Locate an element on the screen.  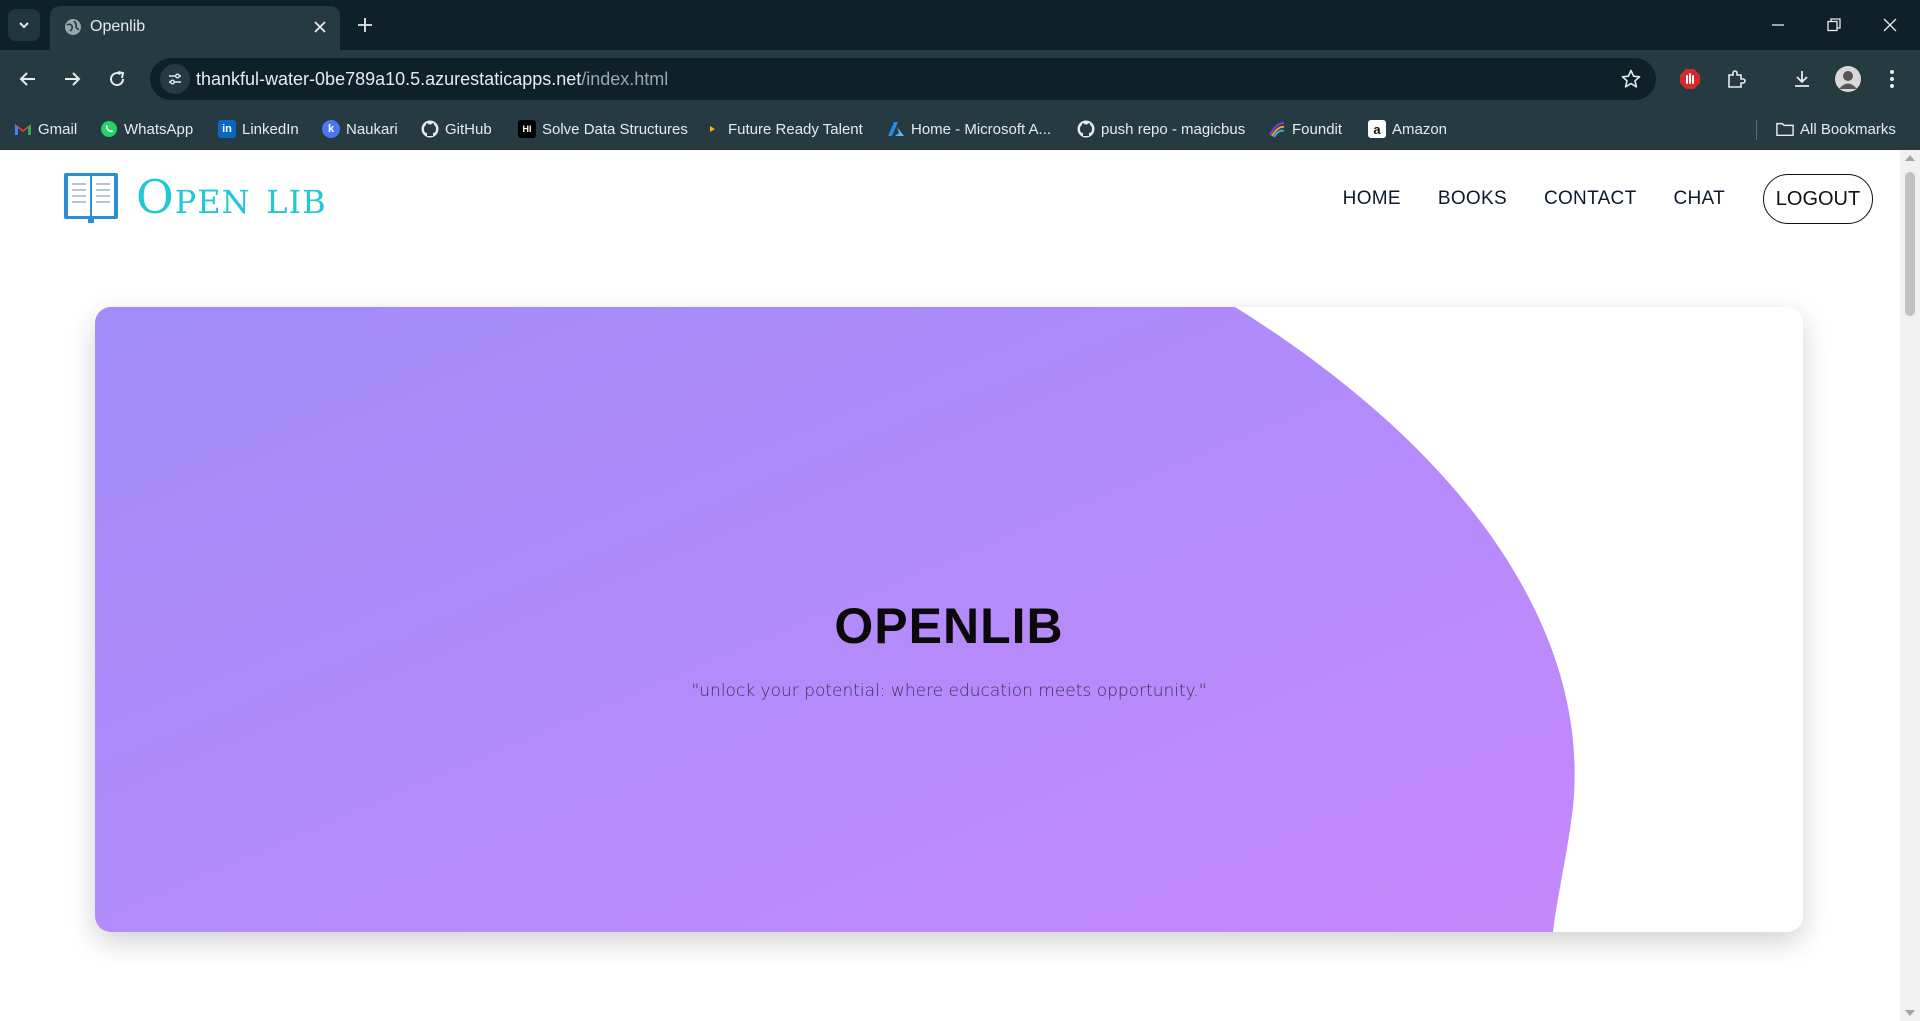
main-nav: HOME BOOKS CONTACT CHAT LOGOUT is located at coordinates (1589, 199).